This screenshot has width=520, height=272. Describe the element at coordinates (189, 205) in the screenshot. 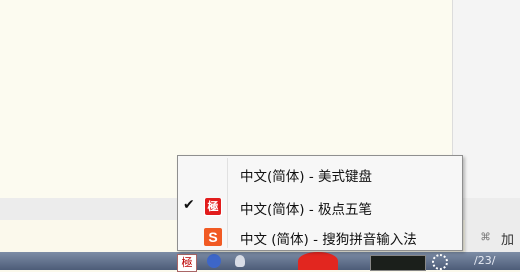

I see `checkmark-icon: ✔` at that location.